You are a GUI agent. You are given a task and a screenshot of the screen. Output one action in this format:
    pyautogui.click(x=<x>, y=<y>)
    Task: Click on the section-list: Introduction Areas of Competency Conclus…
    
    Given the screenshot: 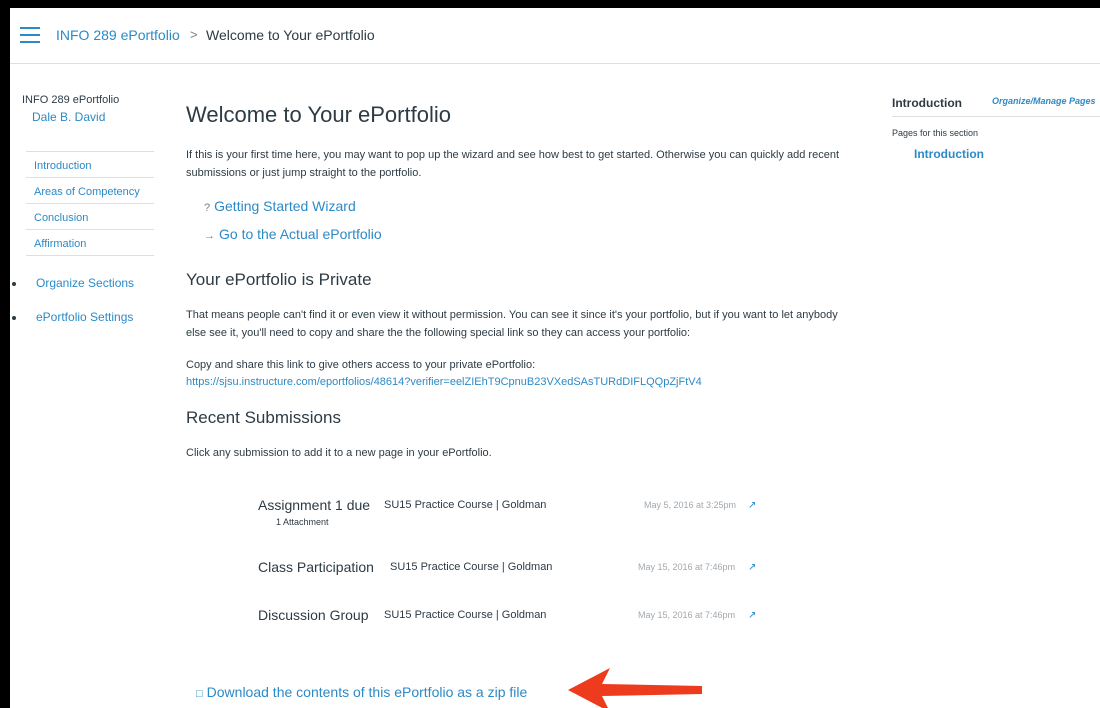 What is the action you would take?
    pyautogui.click(x=90, y=203)
    